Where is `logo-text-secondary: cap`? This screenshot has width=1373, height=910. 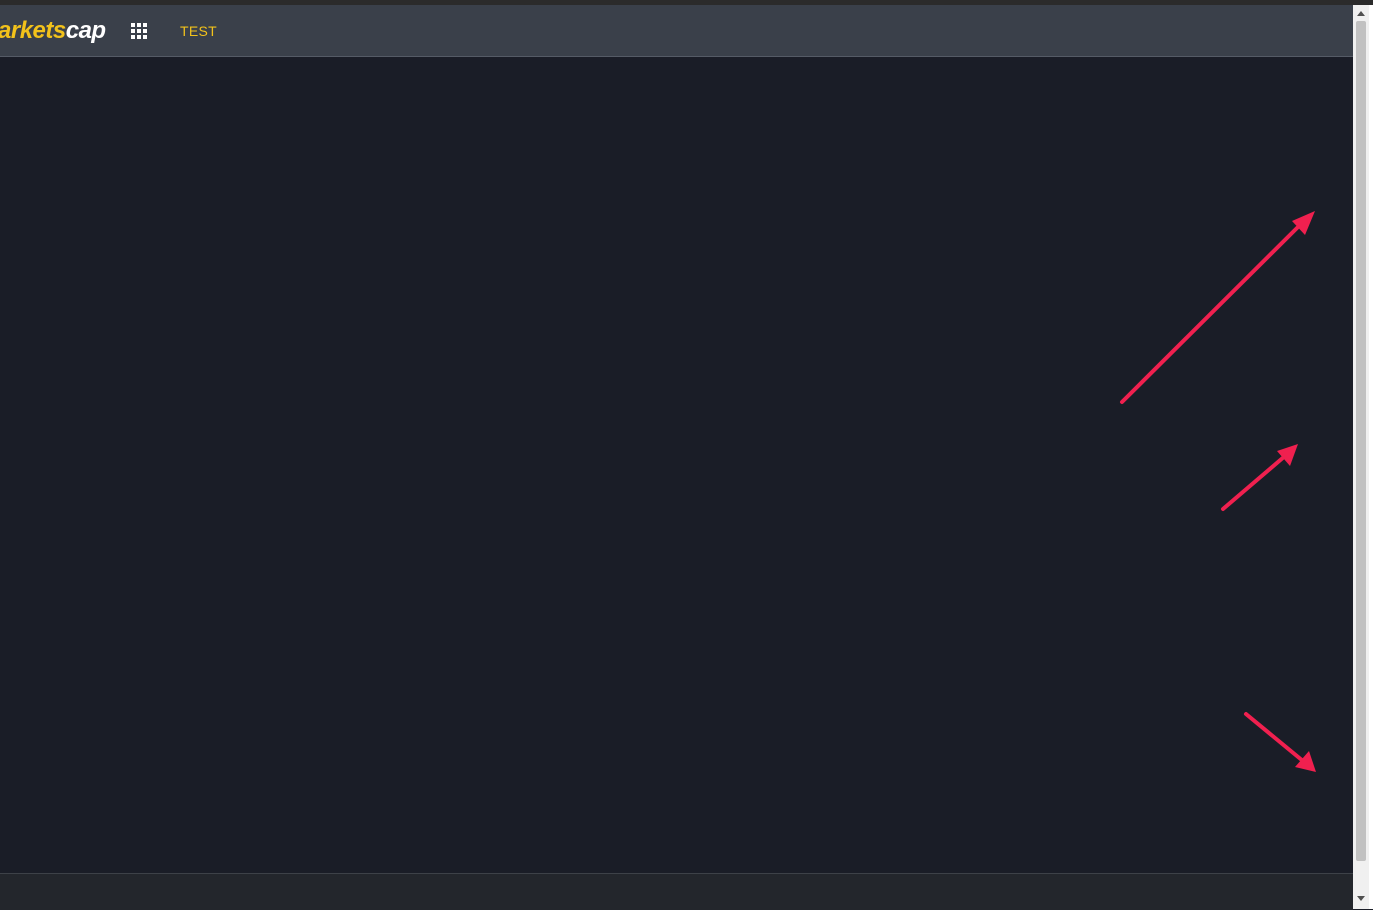
logo-text-secondary: cap is located at coordinates (85, 30).